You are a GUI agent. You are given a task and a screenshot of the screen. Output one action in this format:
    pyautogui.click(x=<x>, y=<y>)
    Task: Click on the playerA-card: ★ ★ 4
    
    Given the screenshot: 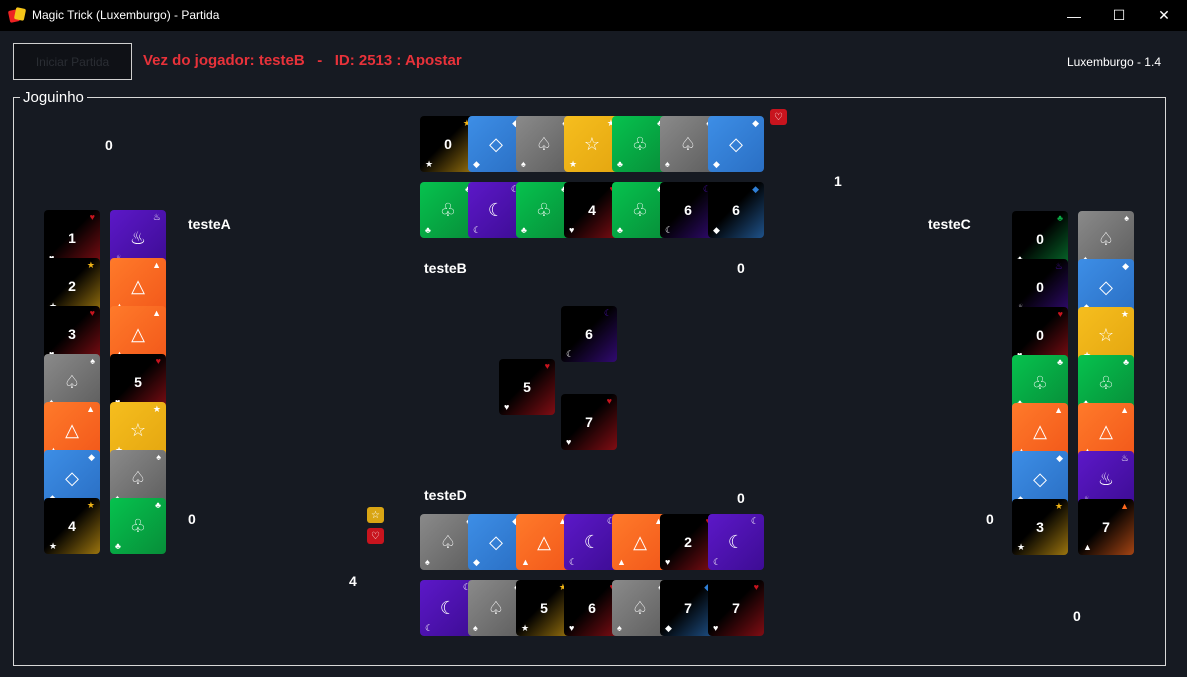 What is the action you would take?
    pyautogui.click(x=72, y=526)
    